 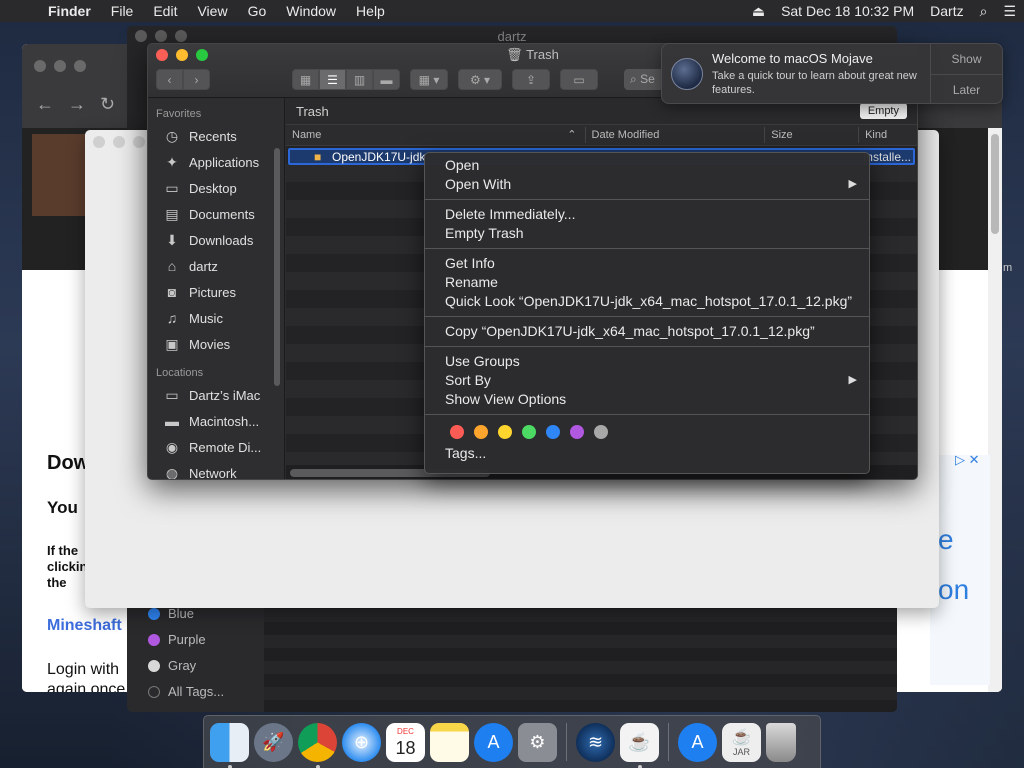 What do you see at coordinates (60, 66) in the screenshot?
I see `browser-window-controls` at bounding box center [60, 66].